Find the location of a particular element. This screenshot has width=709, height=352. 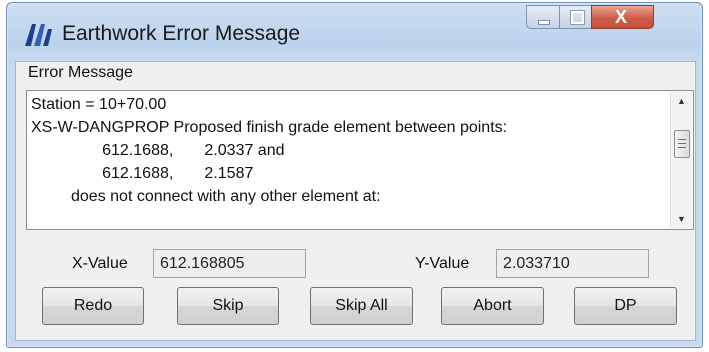

y-value-field: 2.033710 is located at coordinates (572, 263).